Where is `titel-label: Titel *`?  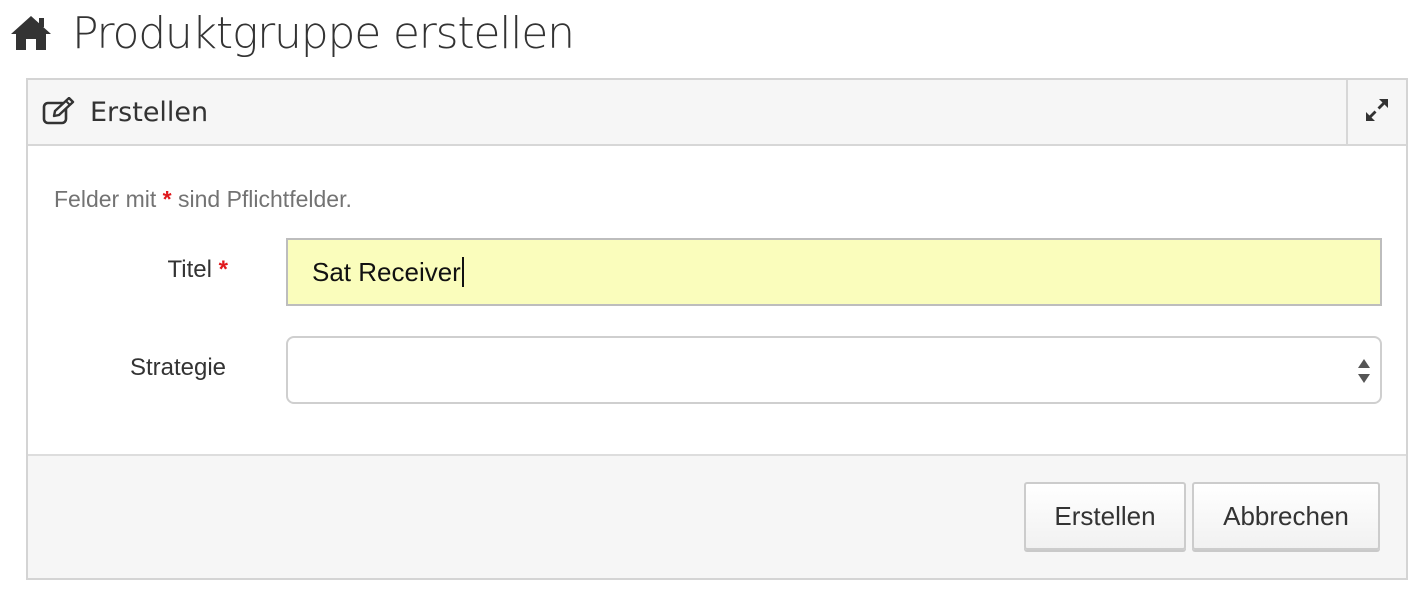 titel-label: Titel * is located at coordinates (178, 270).